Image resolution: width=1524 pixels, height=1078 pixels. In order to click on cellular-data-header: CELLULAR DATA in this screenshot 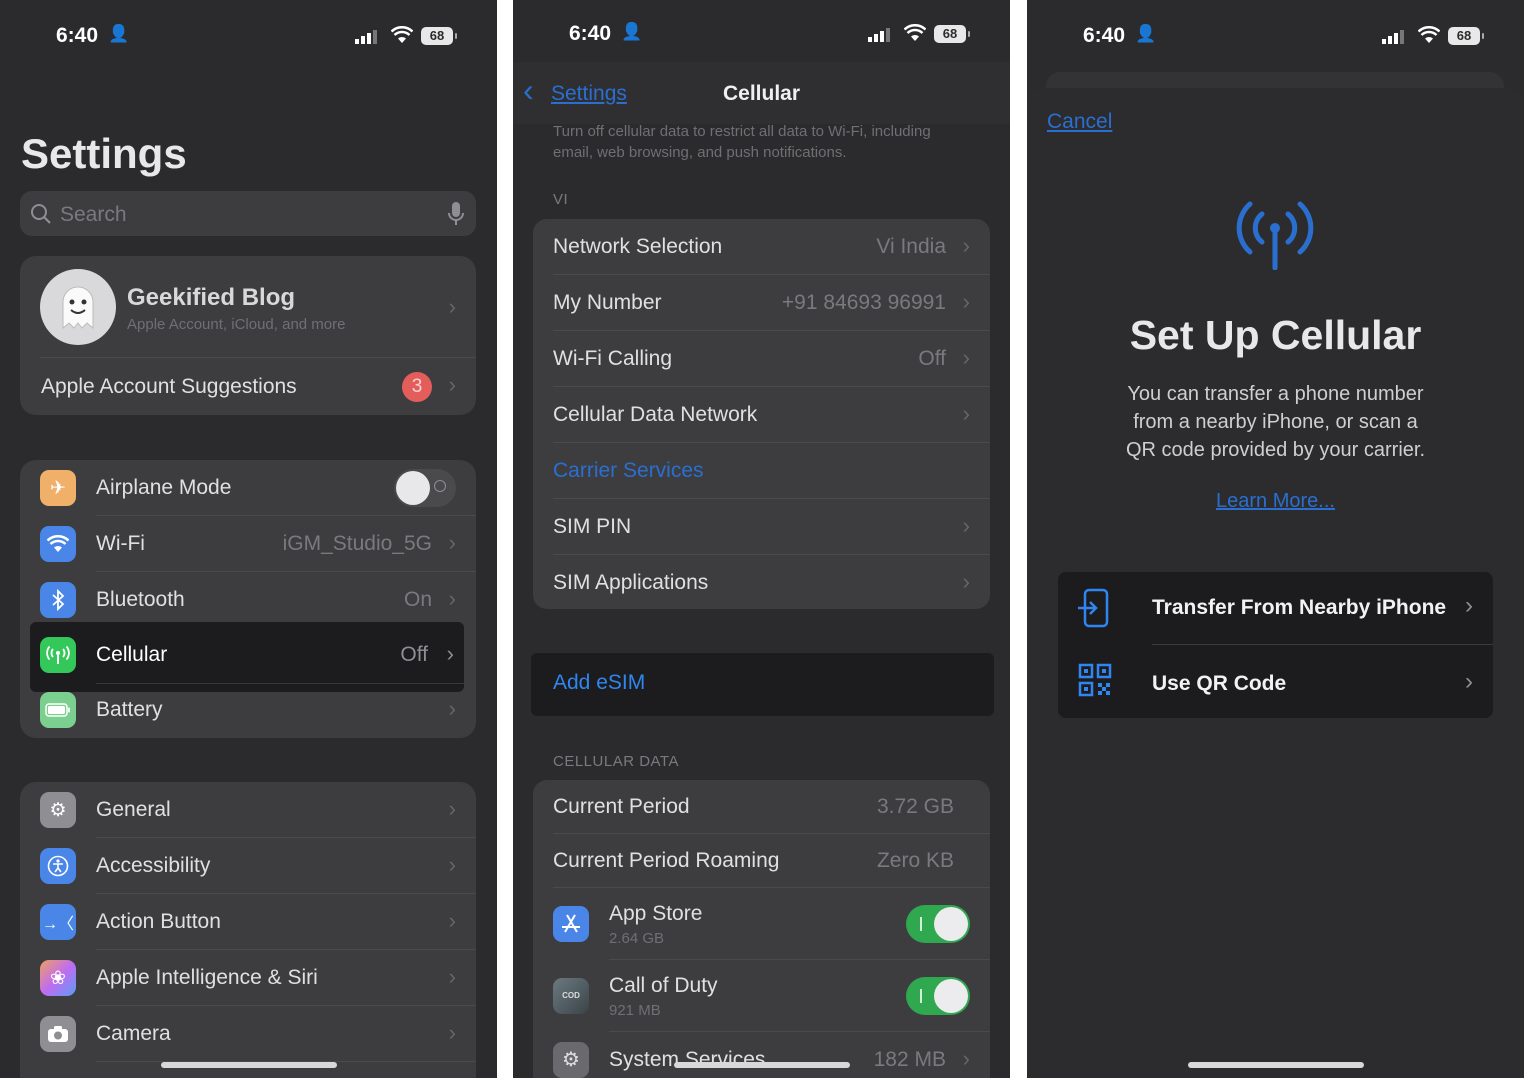, I will do `click(616, 761)`.